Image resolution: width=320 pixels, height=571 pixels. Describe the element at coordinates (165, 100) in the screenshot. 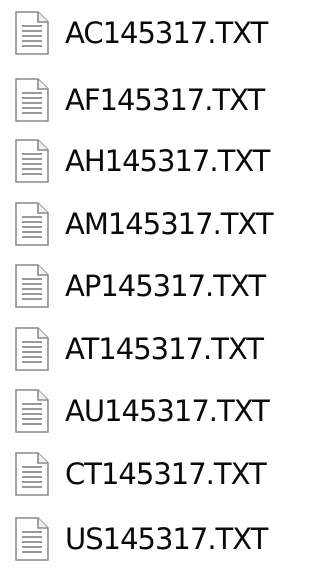

I see `file-name: AF145317.TXT` at that location.